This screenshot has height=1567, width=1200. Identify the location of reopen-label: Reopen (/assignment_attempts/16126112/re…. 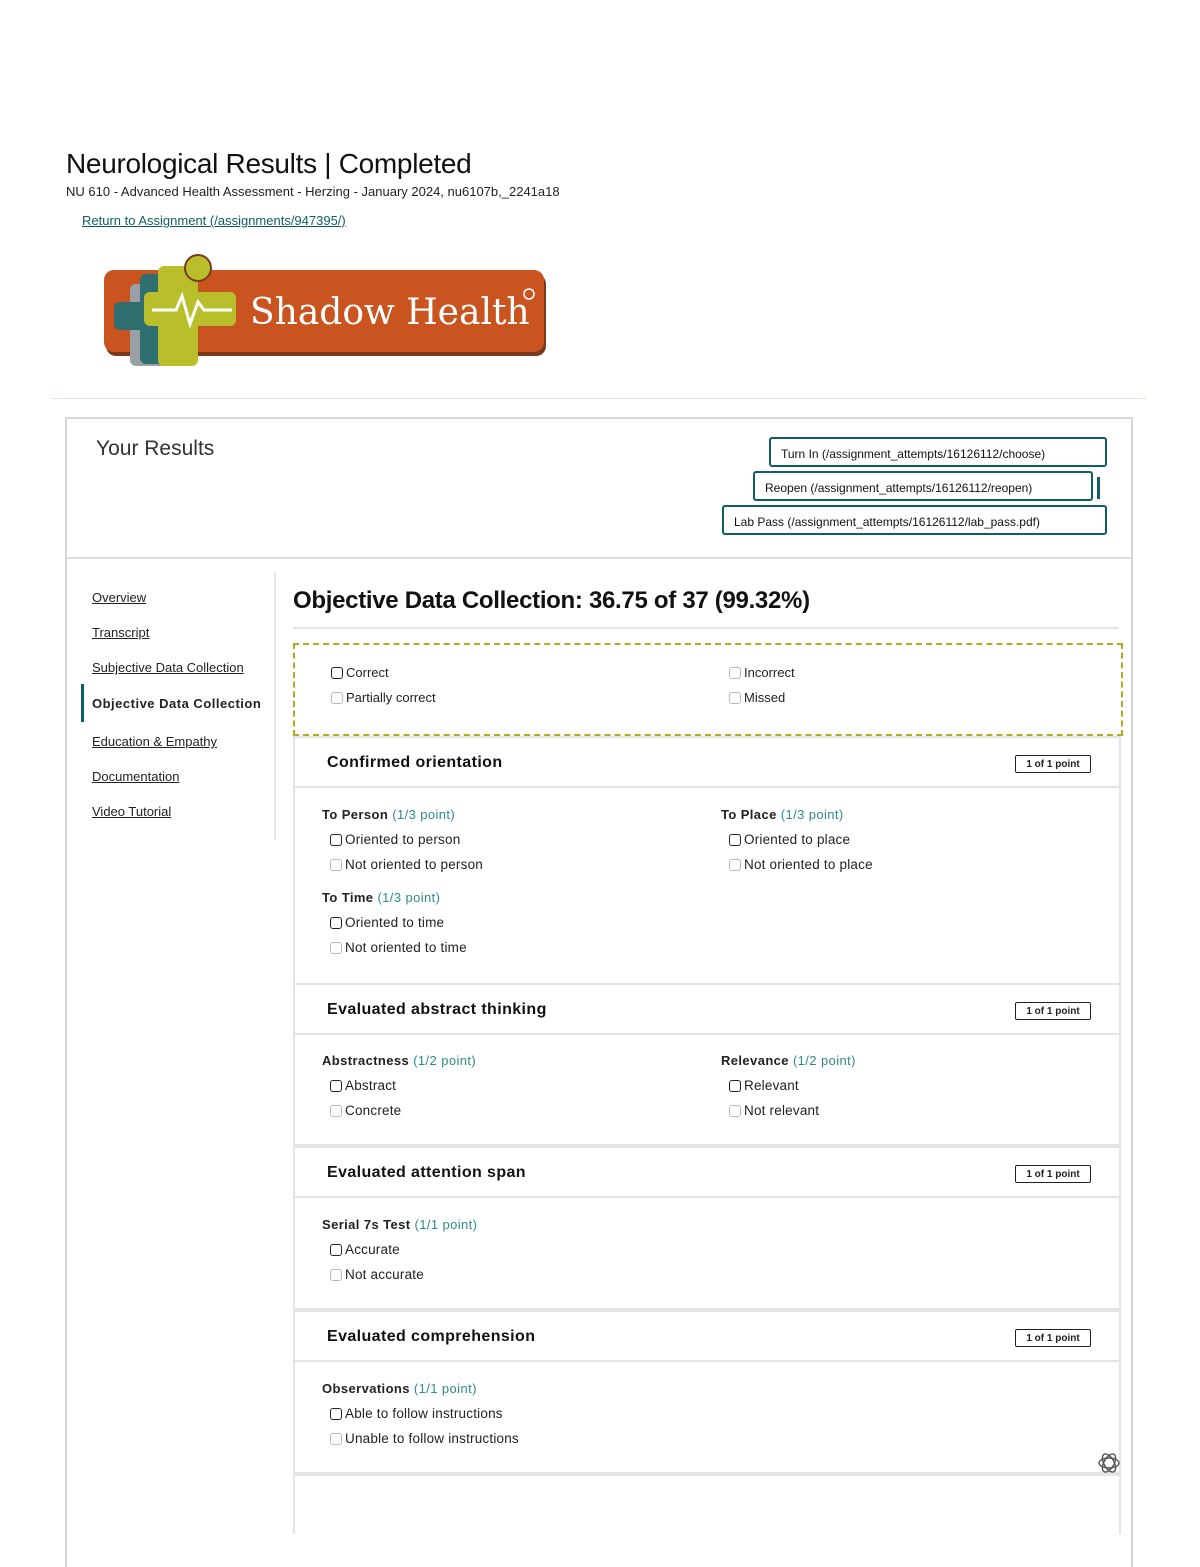
(899, 488).